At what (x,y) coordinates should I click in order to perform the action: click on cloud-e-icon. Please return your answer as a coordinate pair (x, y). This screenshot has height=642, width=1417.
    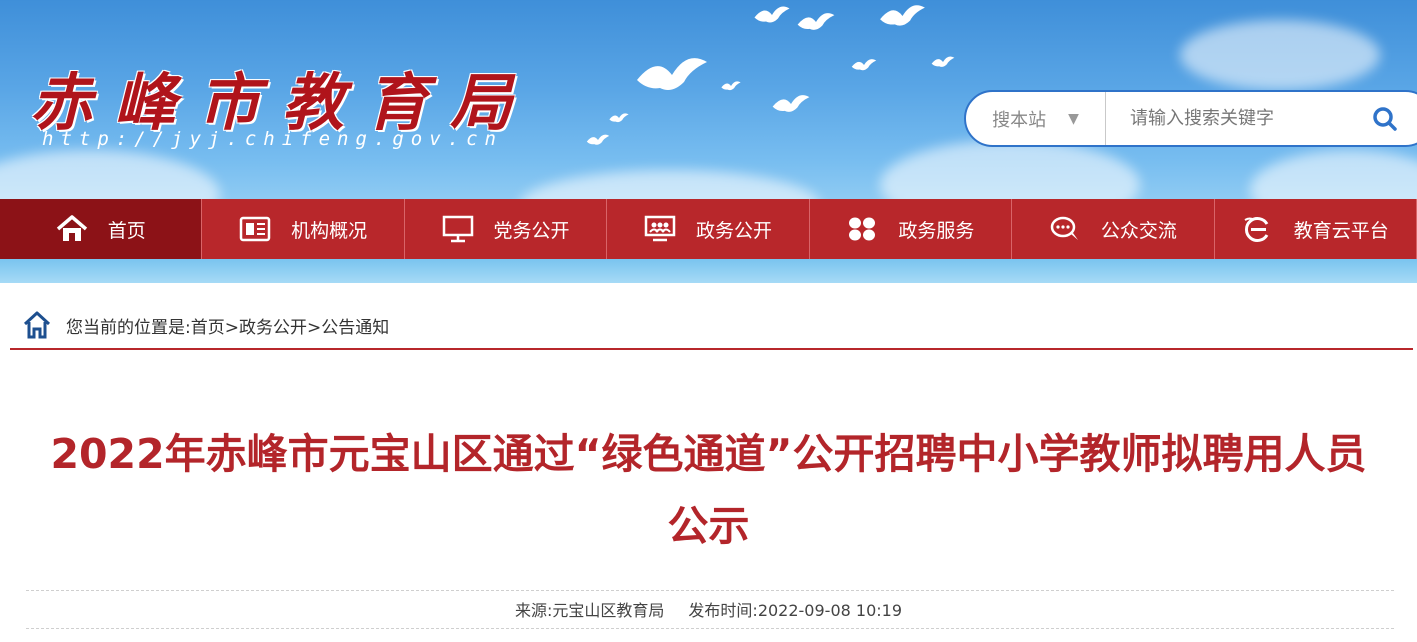
    Looking at the image, I should click on (1258, 229).